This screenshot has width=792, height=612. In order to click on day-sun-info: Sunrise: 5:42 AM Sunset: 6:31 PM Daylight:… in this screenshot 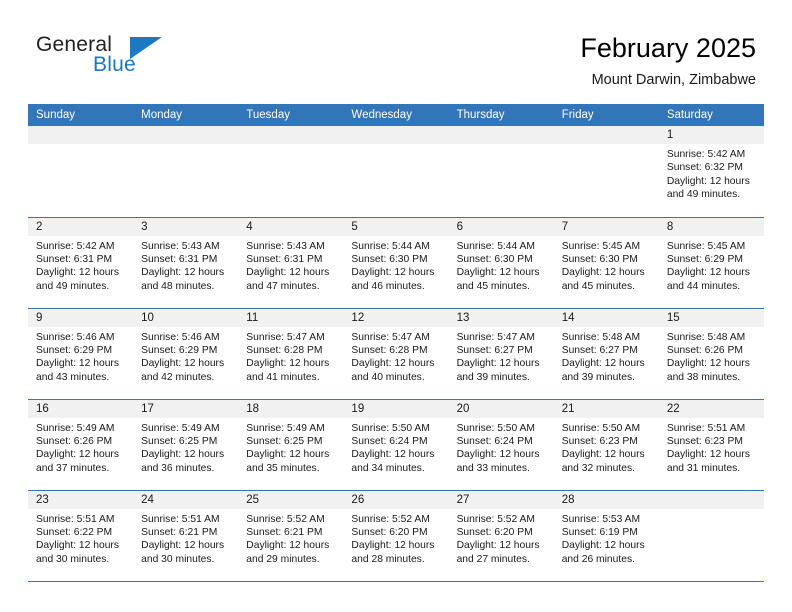, I will do `click(80, 265)`.